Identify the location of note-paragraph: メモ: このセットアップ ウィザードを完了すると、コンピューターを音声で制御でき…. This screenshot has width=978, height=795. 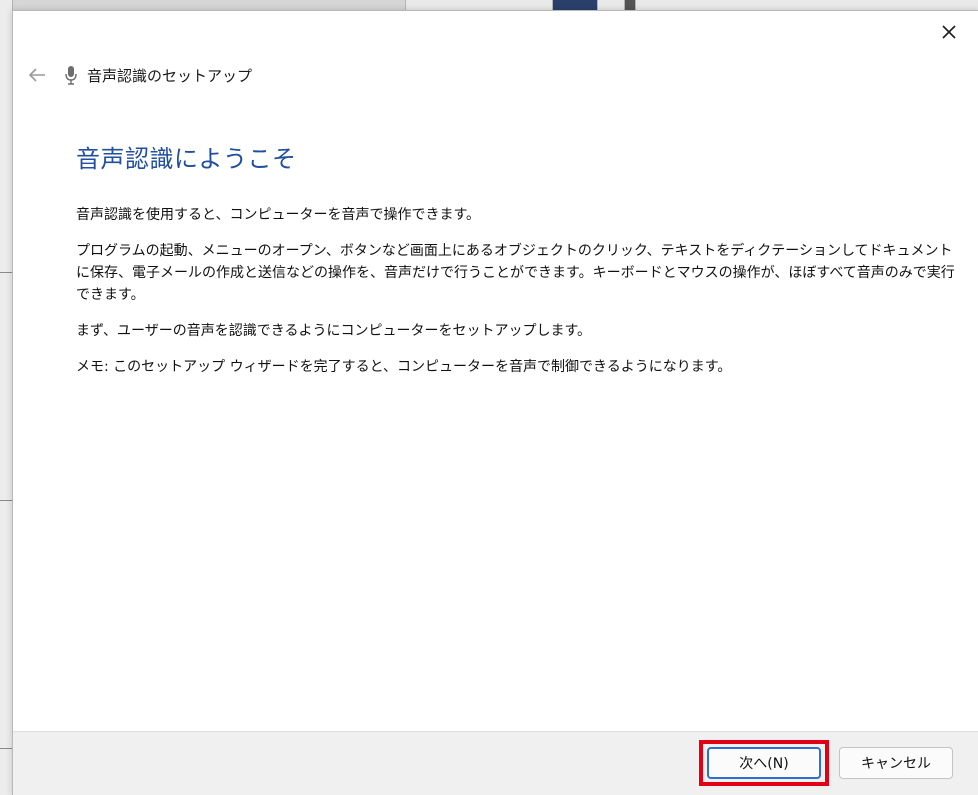
(404, 367).